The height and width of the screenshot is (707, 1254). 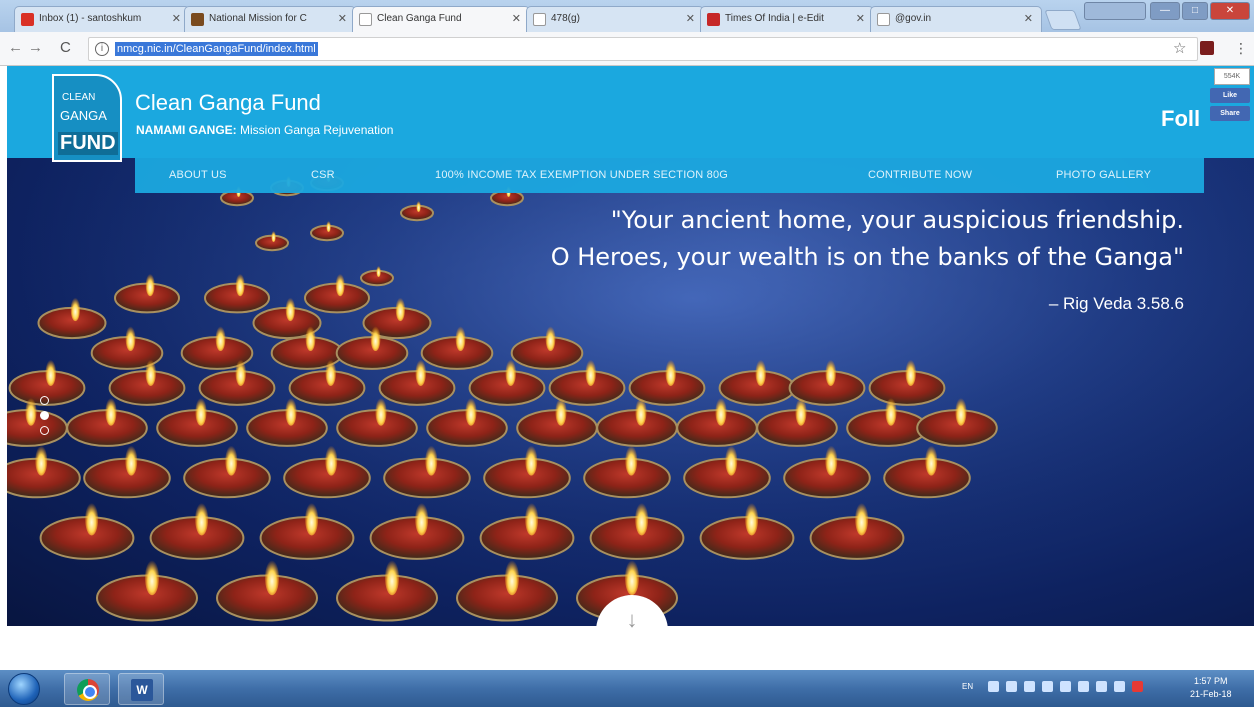 What do you see at coordinates (913, 18) in the screenshot?
I see `tab-title: @gov.in` at bounding box center [913, 18].